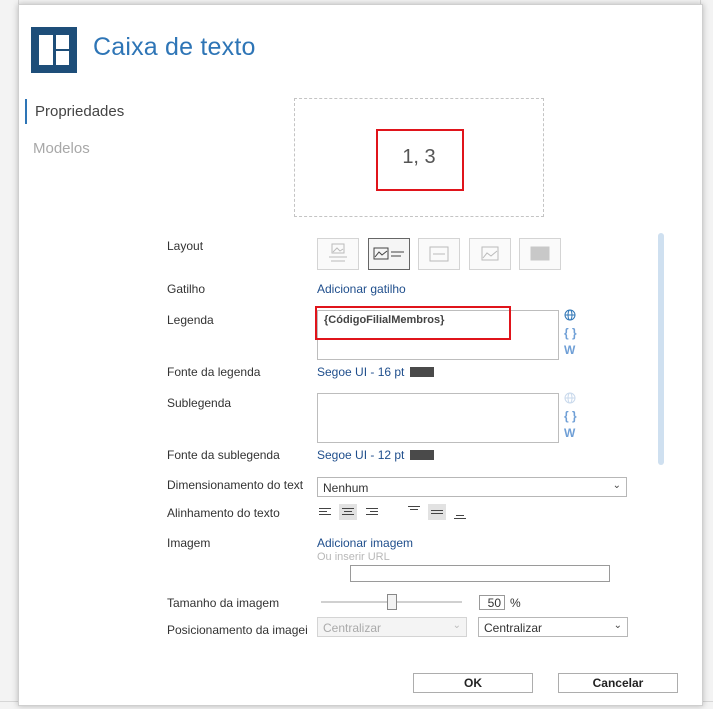 The height and width of the screenshot is (709, 713). I want to click on url-hint: Ou inserir URL, so click(353, 557).